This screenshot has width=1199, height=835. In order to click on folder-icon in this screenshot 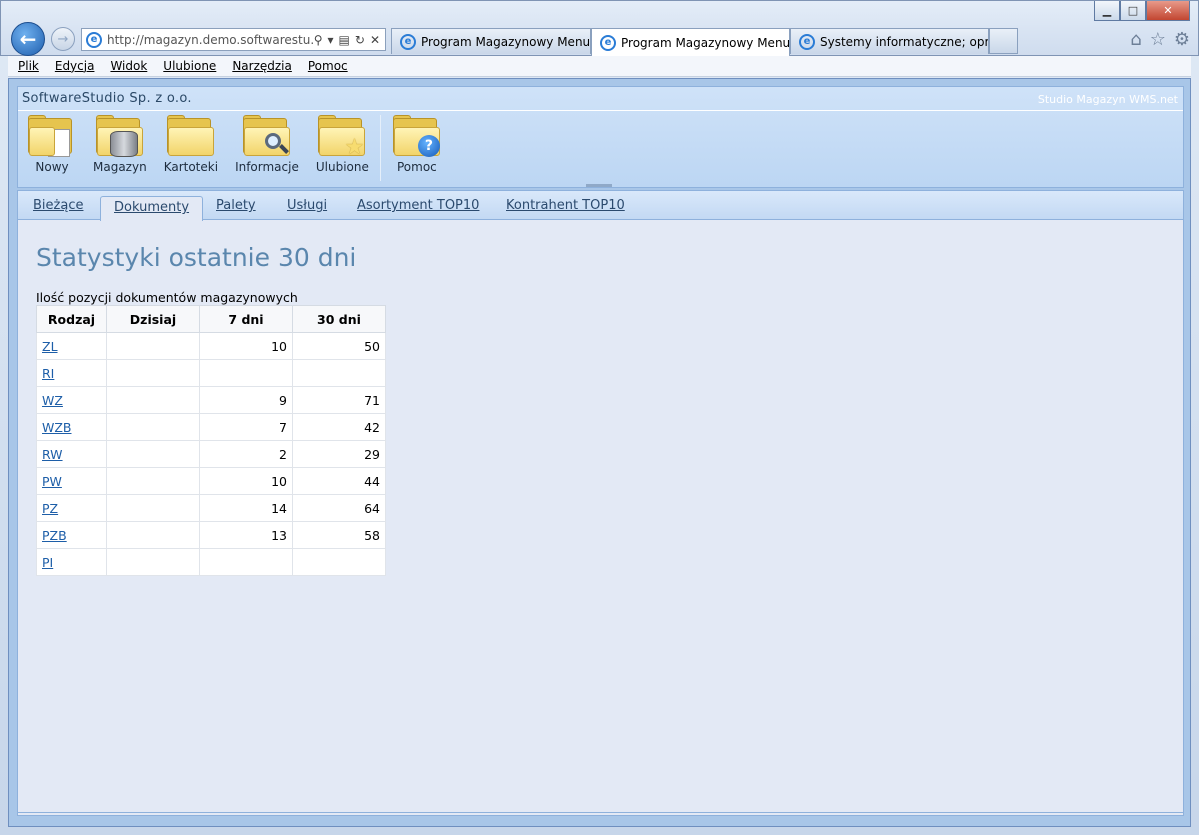, I will do `click(190, 136)`.